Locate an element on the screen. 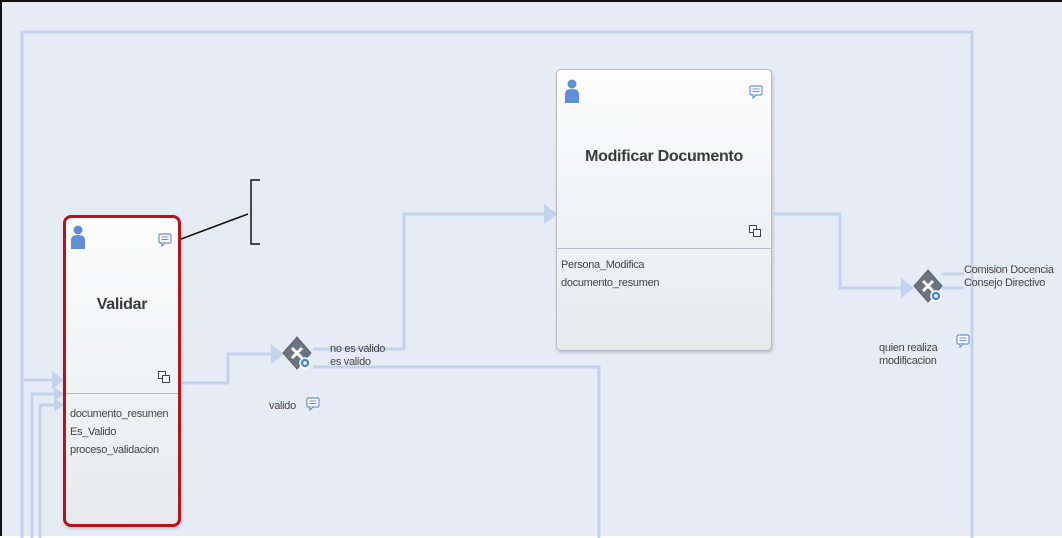  task-variables: Persona_Modifica documento_resumen is located at coordinates (665, 274).